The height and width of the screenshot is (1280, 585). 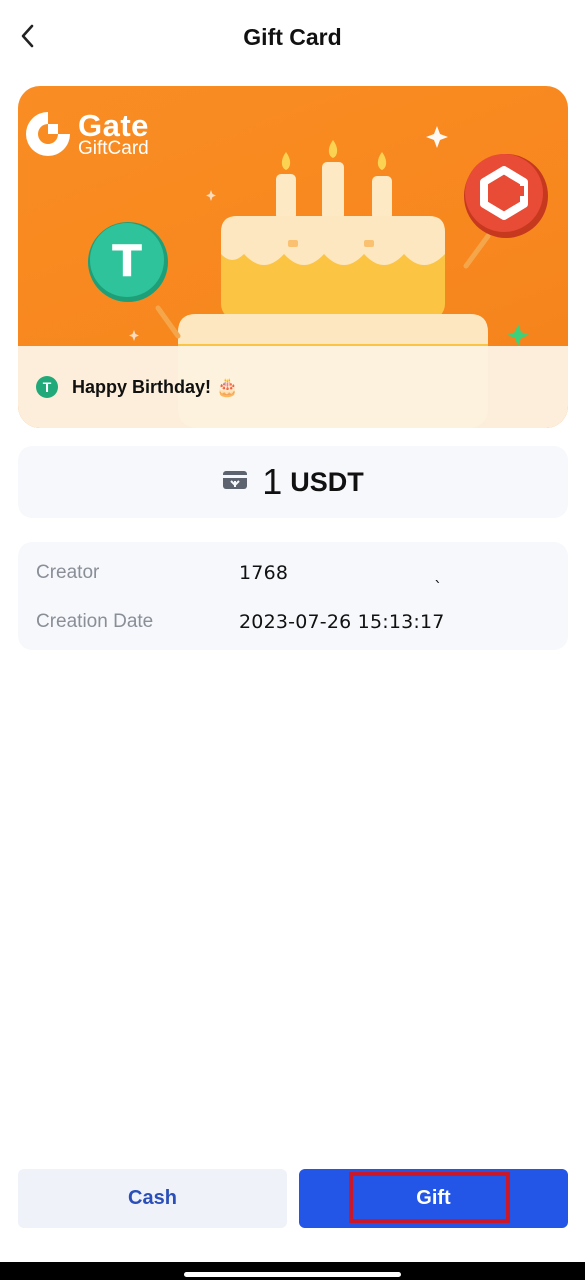 What do you see at coordinates (48, 134) in the screenshot?
I see `gate-logo-icon` at bounding box center [48, 134].